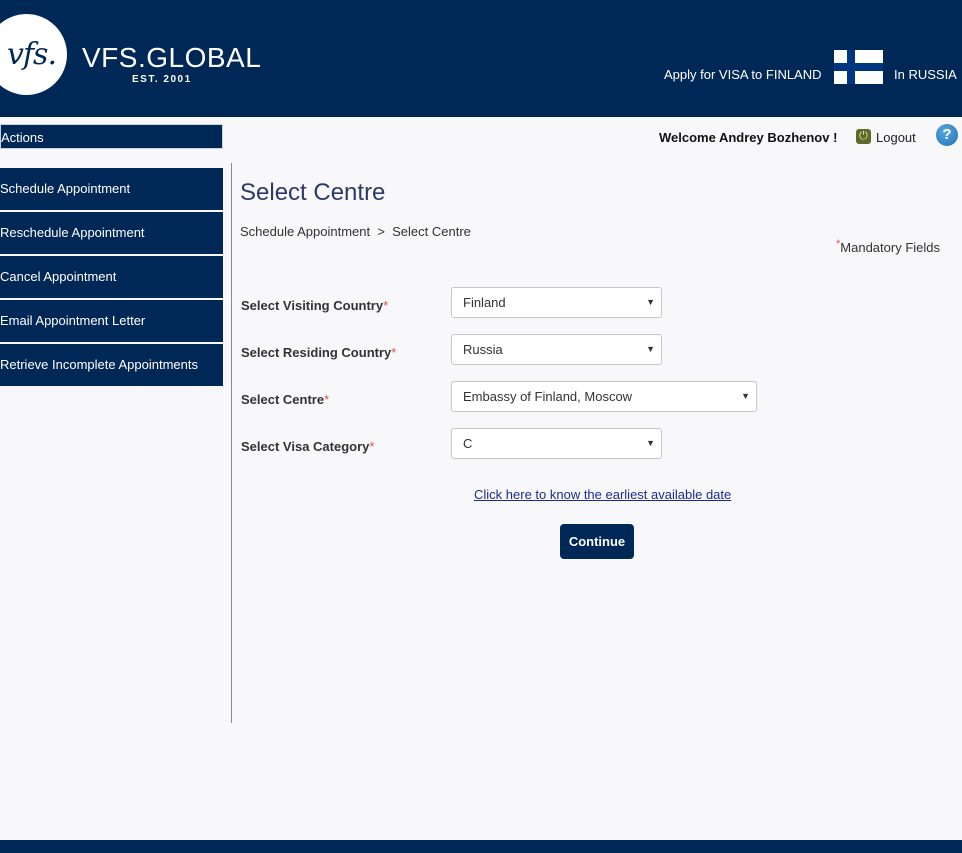  What do you see at coordinates (838, 244) in the screenshot?
I see `required-mark: *` at bounding box center [838, 244].